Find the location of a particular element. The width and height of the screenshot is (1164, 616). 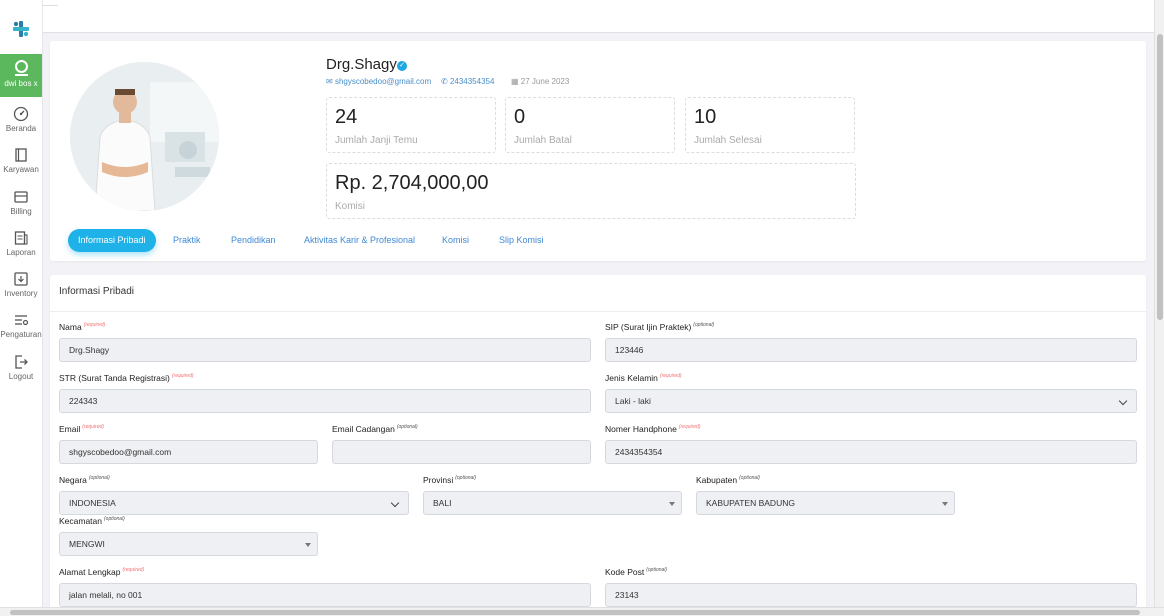

profile-phone: ✆ 2434354354 is located at coordinates (468, 81).